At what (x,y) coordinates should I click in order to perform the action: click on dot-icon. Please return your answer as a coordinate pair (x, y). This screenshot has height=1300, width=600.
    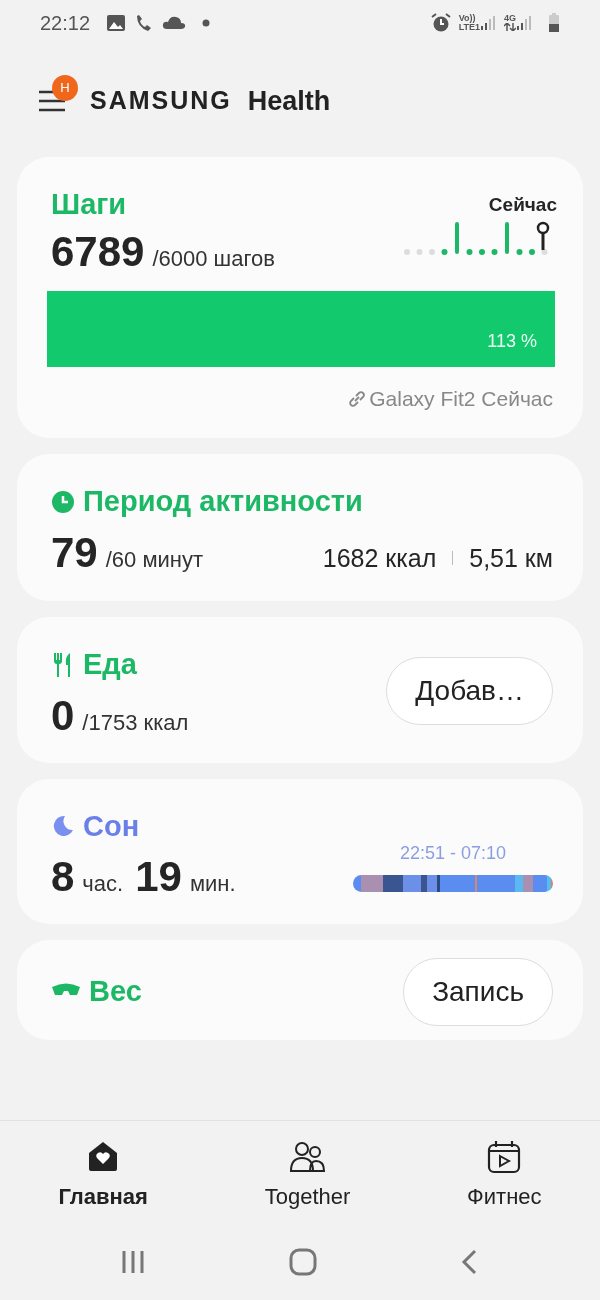
    Looking at the image, I should click on (206, 22).